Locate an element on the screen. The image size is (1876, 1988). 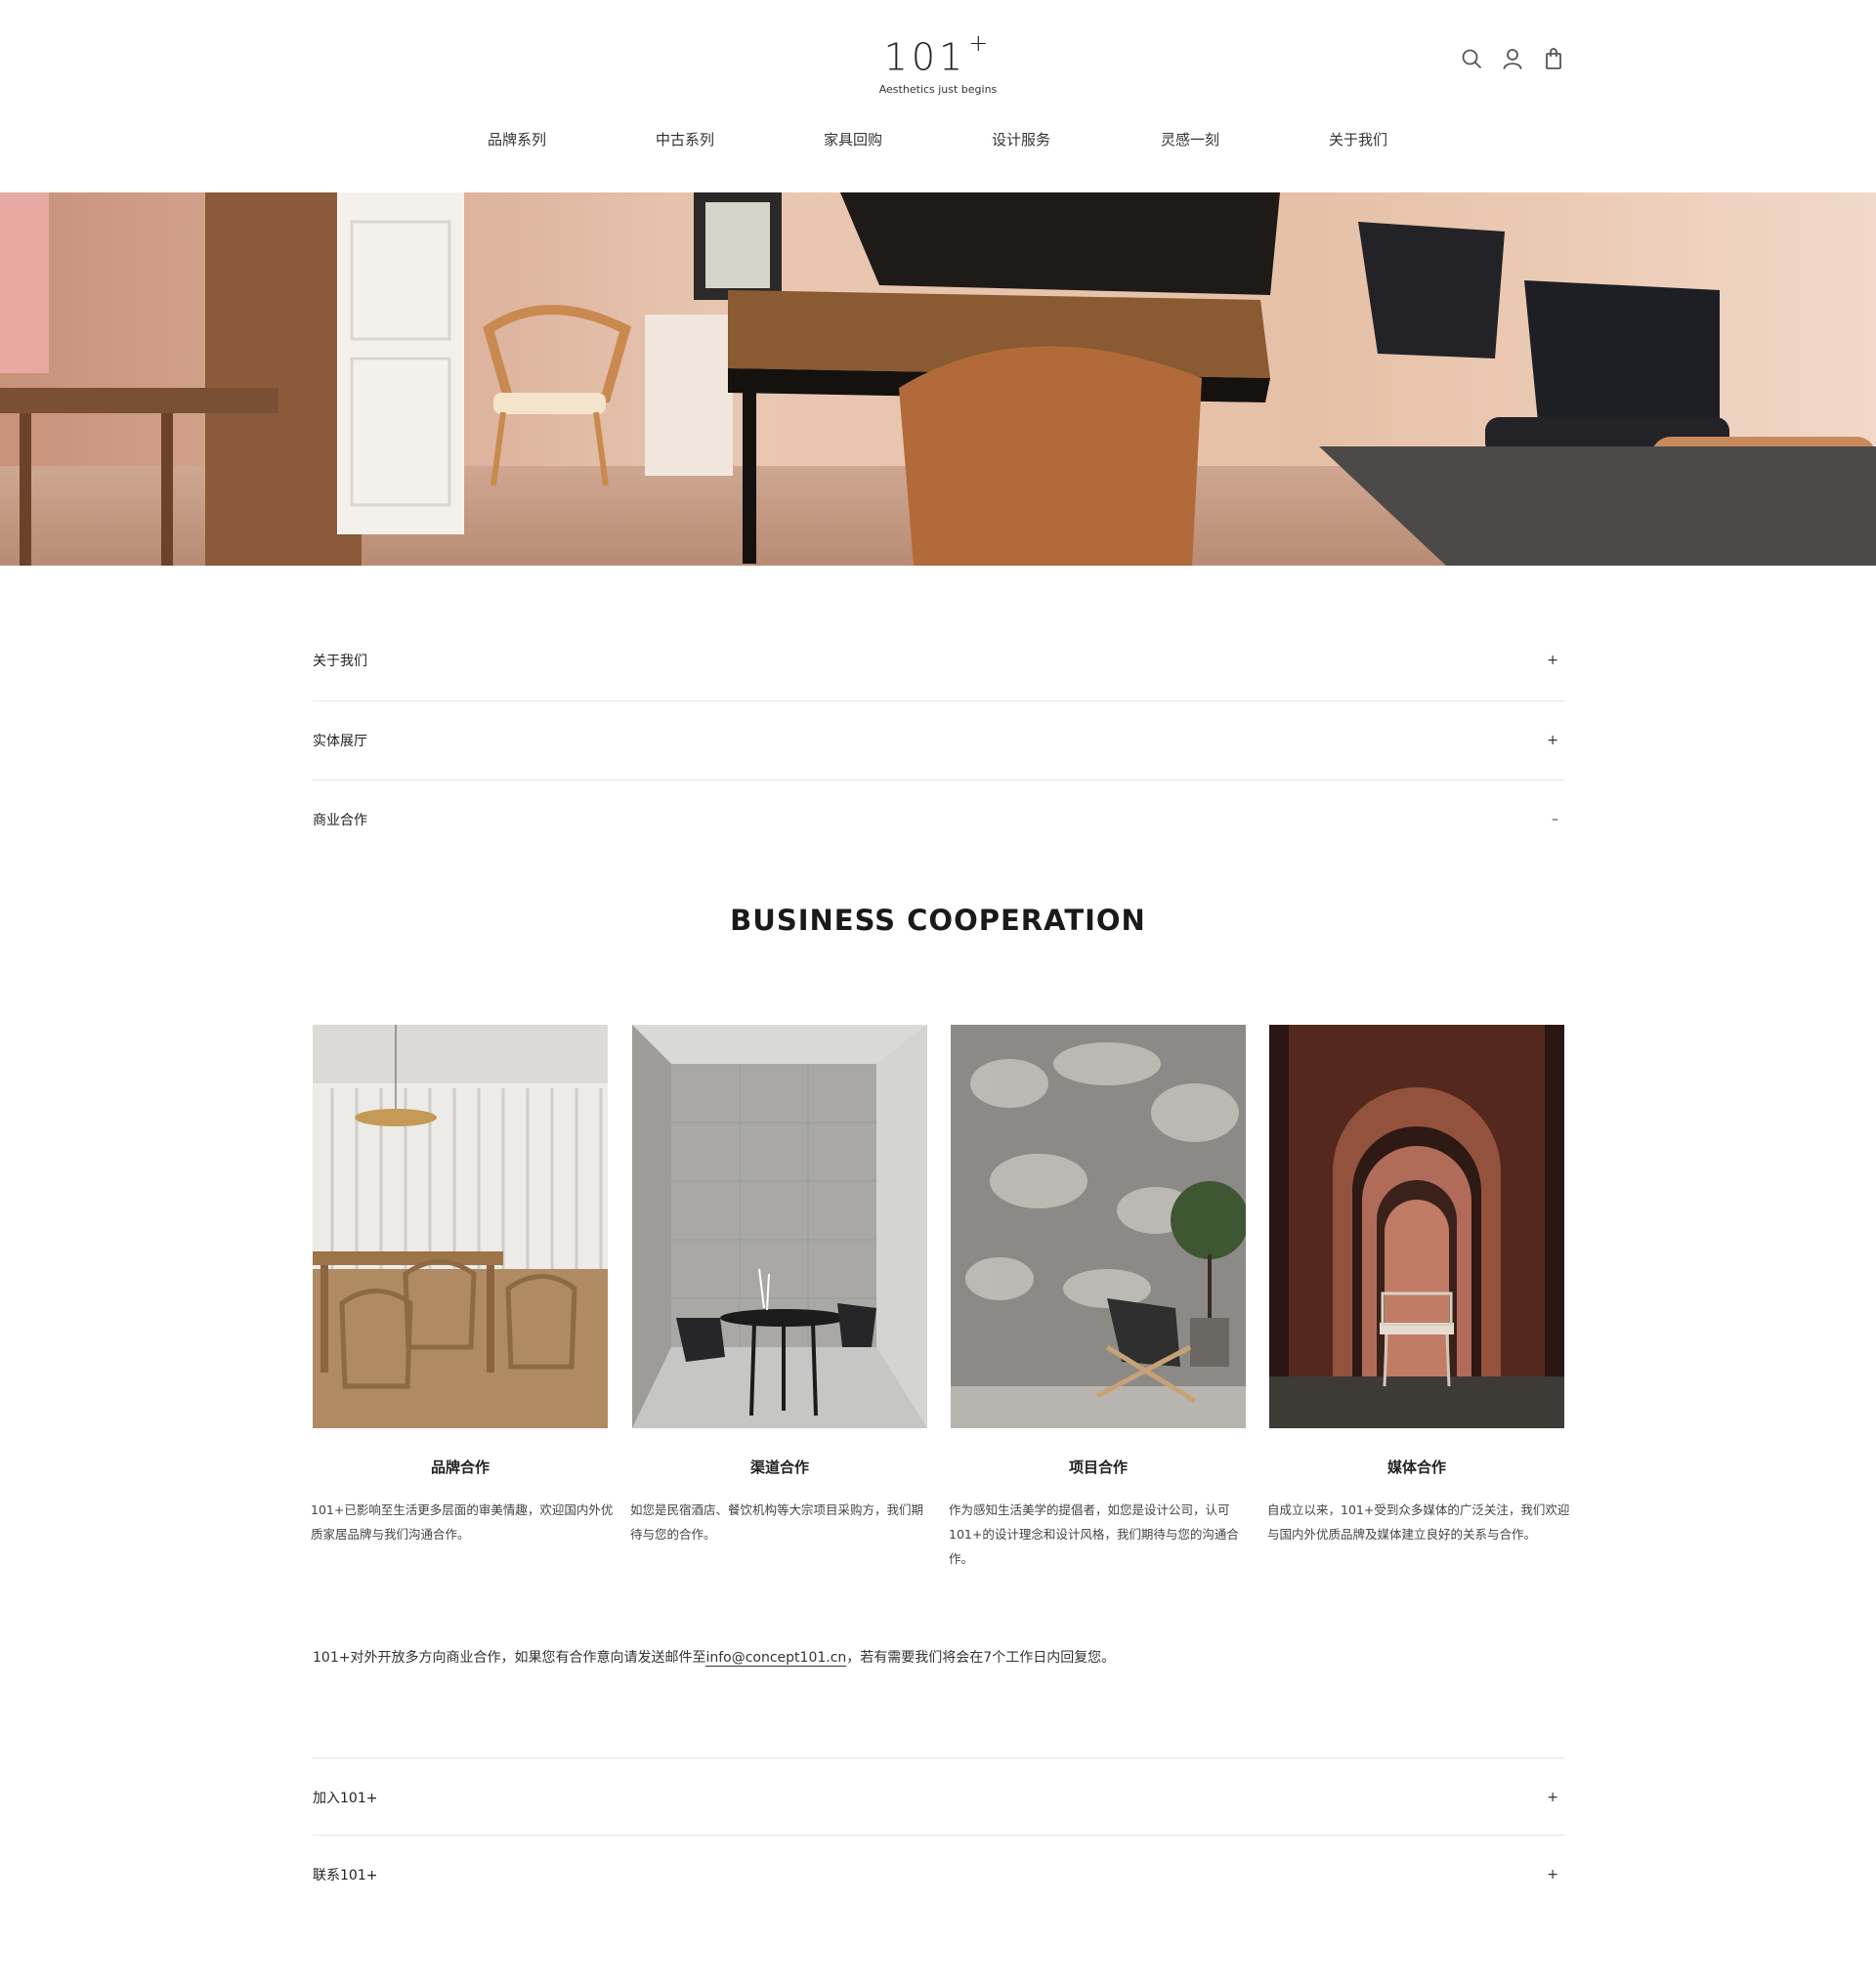
minus-icon: – is located at coordinates (1555, 819).